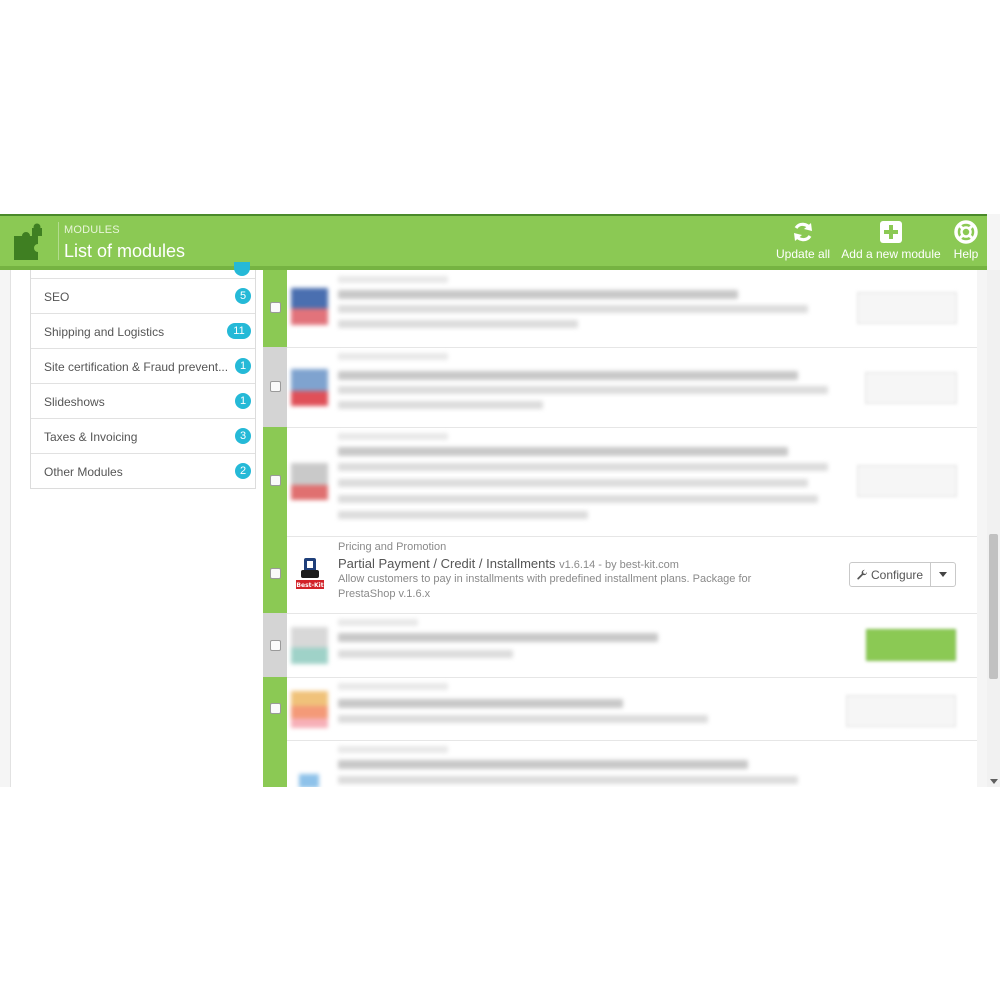 The width and height of the screenshot is (1000, 1000). What do you see at coordinates (911, 645) in the screenshot?
I see `module-install-button-blurred` at bounding box center [911, 645].